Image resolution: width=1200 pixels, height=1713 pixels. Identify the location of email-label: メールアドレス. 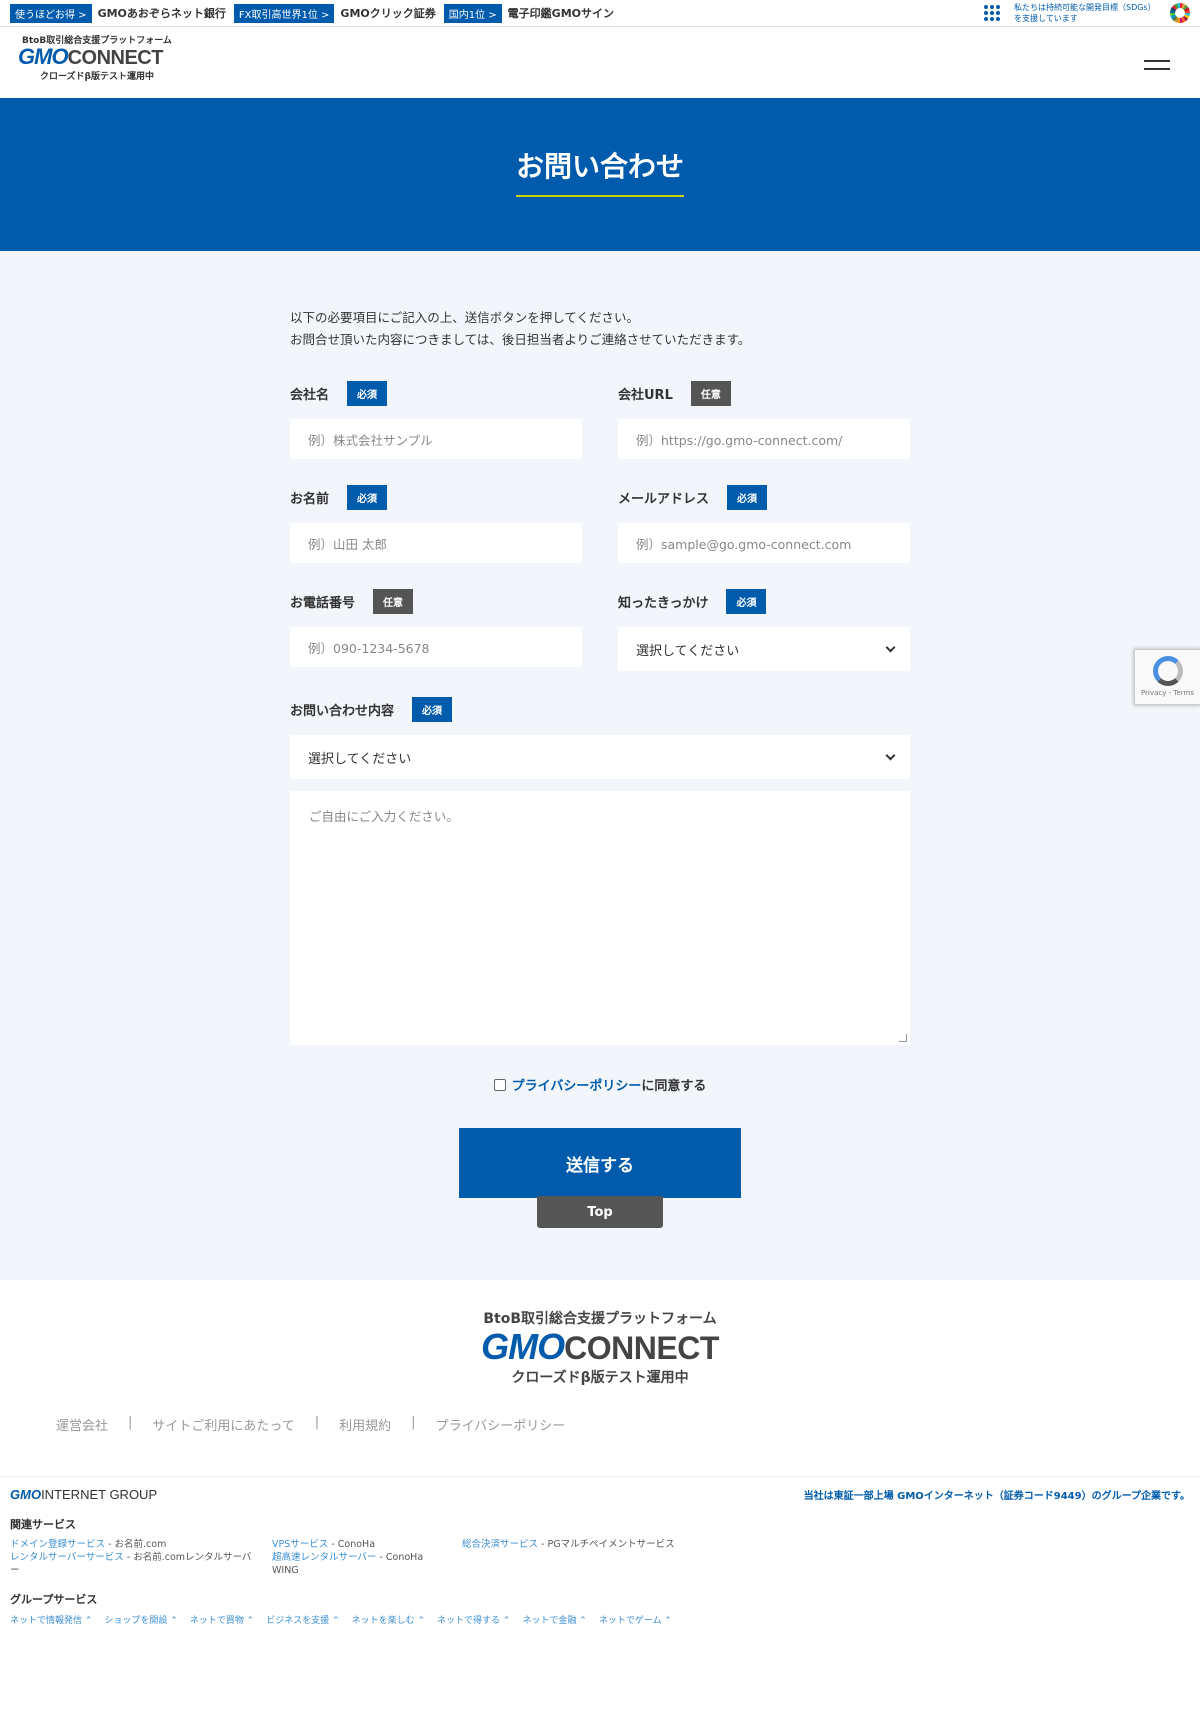
(664, 499).